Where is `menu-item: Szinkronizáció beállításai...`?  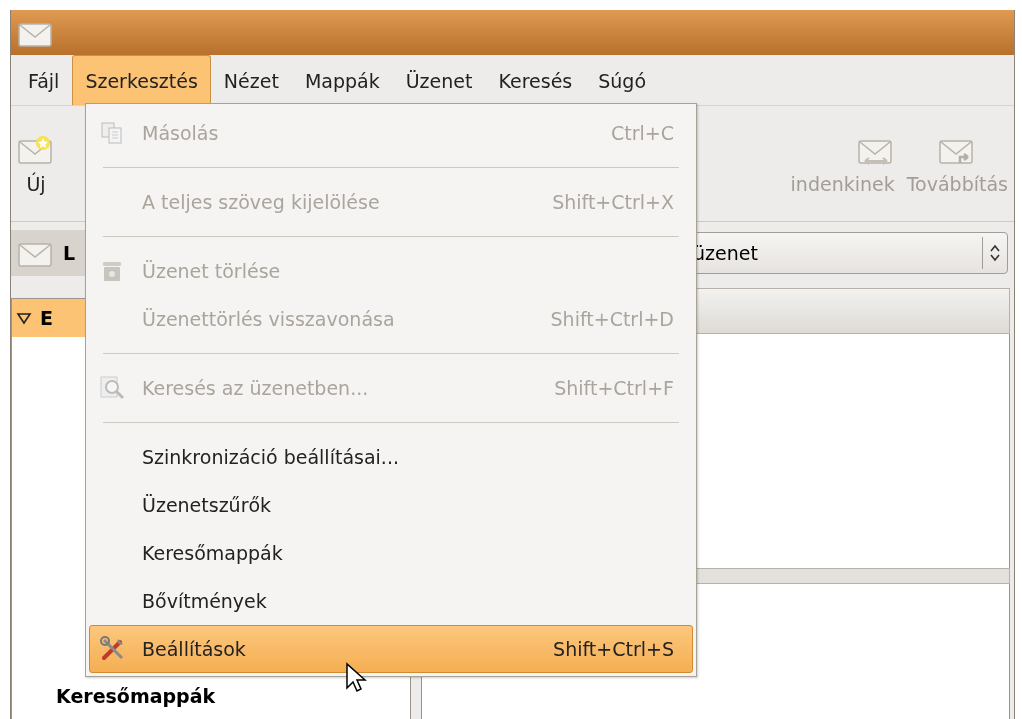 menu-item: Szinkronizáció beállításai... is located at coordinates (391, 457).